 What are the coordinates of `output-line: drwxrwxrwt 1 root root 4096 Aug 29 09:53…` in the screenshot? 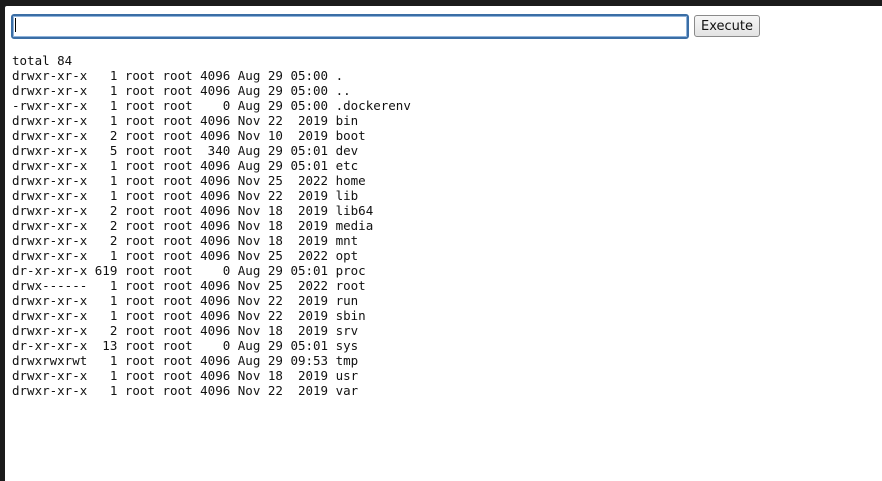 It's located at (185, 360).